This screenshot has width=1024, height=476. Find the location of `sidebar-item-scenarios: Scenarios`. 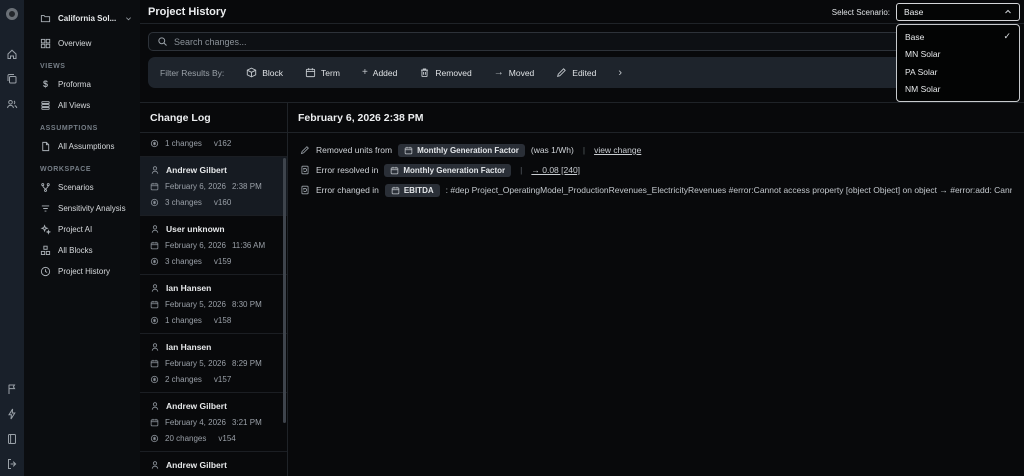

sidebar-item-scenarios: Scenarios is located at coordinates (87, 187).